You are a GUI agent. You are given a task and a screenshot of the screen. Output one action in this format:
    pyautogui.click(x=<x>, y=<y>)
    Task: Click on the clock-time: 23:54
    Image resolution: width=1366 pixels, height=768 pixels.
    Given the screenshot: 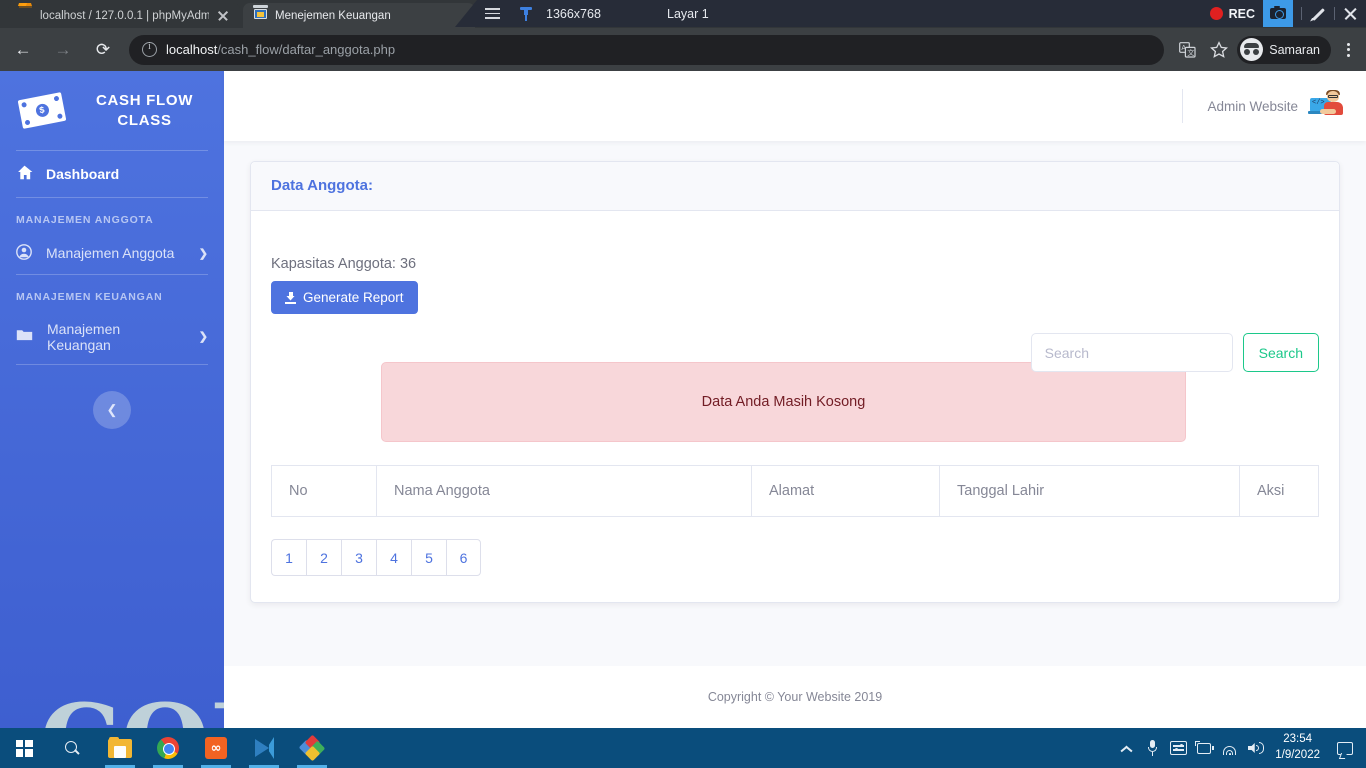 What is the action you would take?
    pyautogui.click(x=1297, y=739)
    